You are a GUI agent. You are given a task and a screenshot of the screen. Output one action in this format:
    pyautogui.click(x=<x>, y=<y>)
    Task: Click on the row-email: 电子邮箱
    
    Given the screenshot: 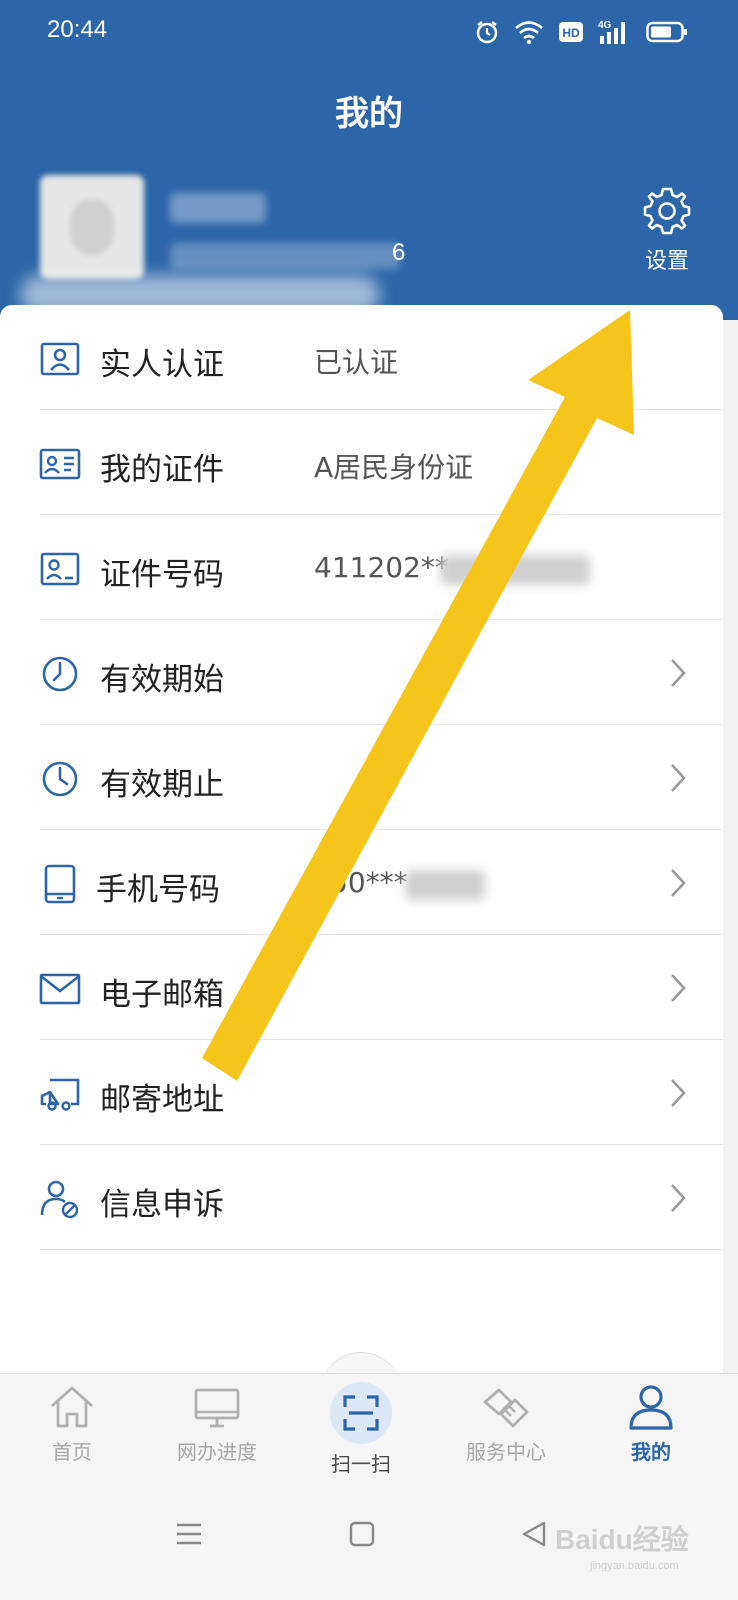 What is the action you would take?
    pyautogui.click(x=361, y=987)
    